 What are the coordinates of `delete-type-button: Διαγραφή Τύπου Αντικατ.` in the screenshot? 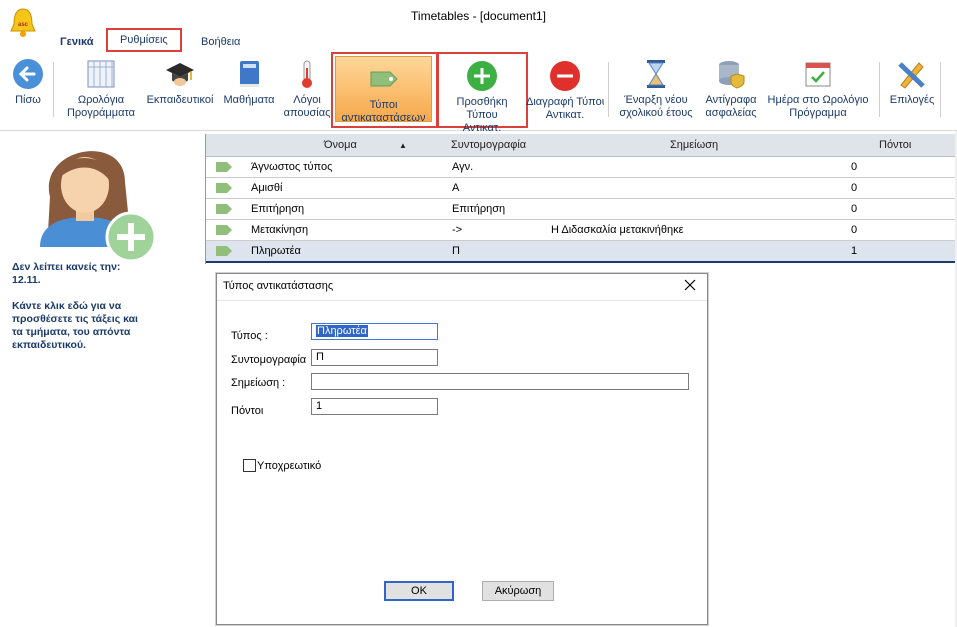 It's located at (565, 92).